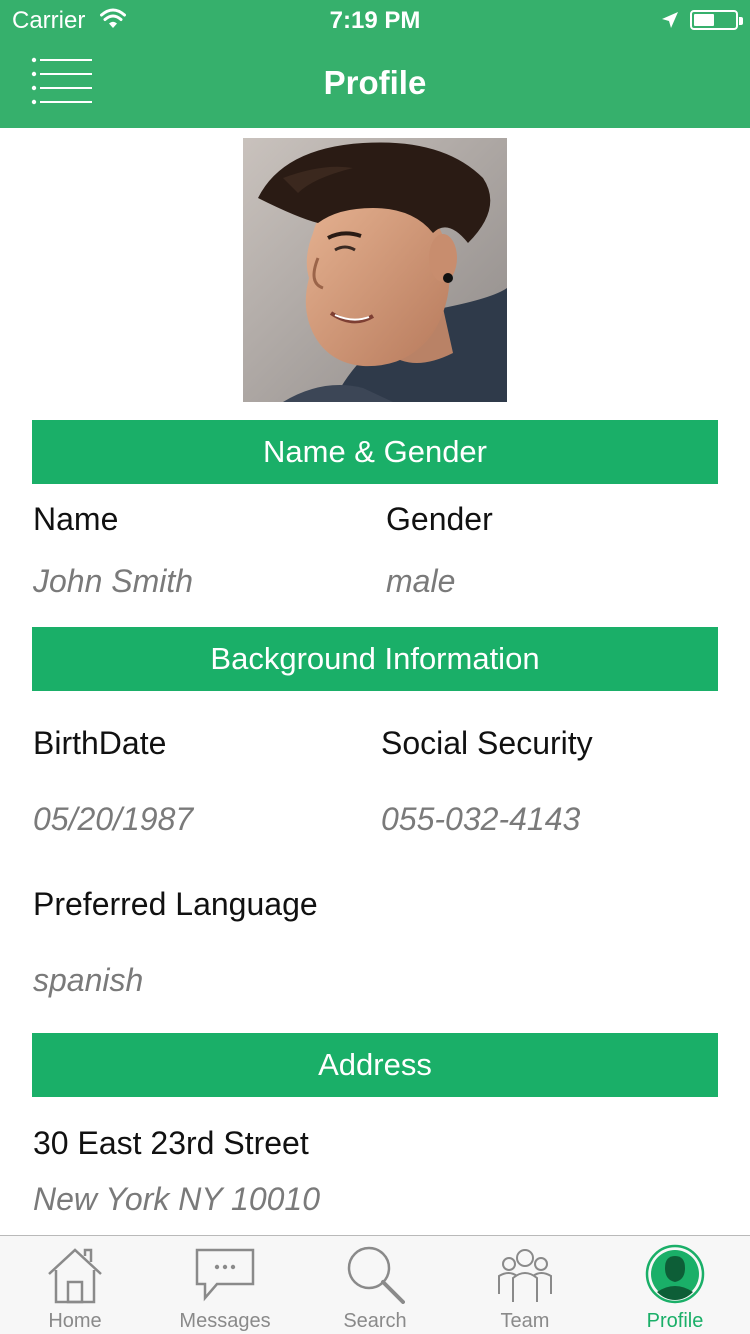 Image resolution: width=750 pixels, height=1334 pixels. Describe the element at coordinates (670, 20) in the screenshot. I see `location-arrow-icon` at that location.